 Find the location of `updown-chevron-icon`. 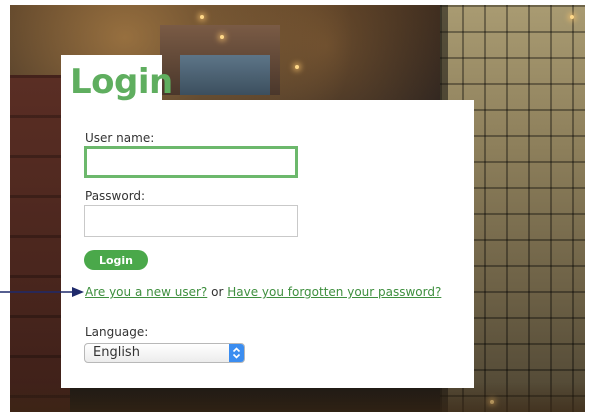

updown-chevron-icon is located at coordinates (236, 353).